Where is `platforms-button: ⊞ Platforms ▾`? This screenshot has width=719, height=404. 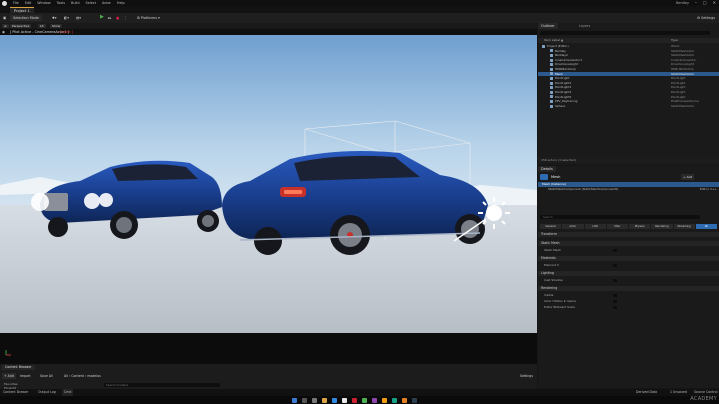 platforms-button: ⊞ Platforms ▾ is located at coordinates (148, 18).